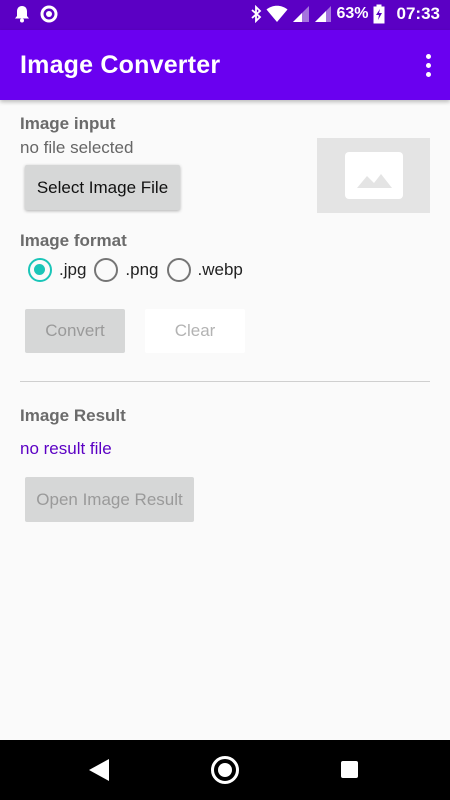  I want to click on radio-label-jpg: .jpg, so click(73, 269).